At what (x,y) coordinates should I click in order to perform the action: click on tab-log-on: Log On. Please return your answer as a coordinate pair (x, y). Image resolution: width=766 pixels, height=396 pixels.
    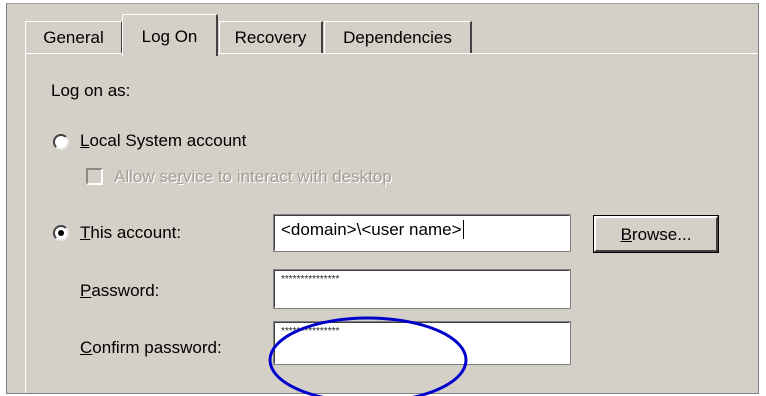
    Looking at the image, I should click on (170, 35).